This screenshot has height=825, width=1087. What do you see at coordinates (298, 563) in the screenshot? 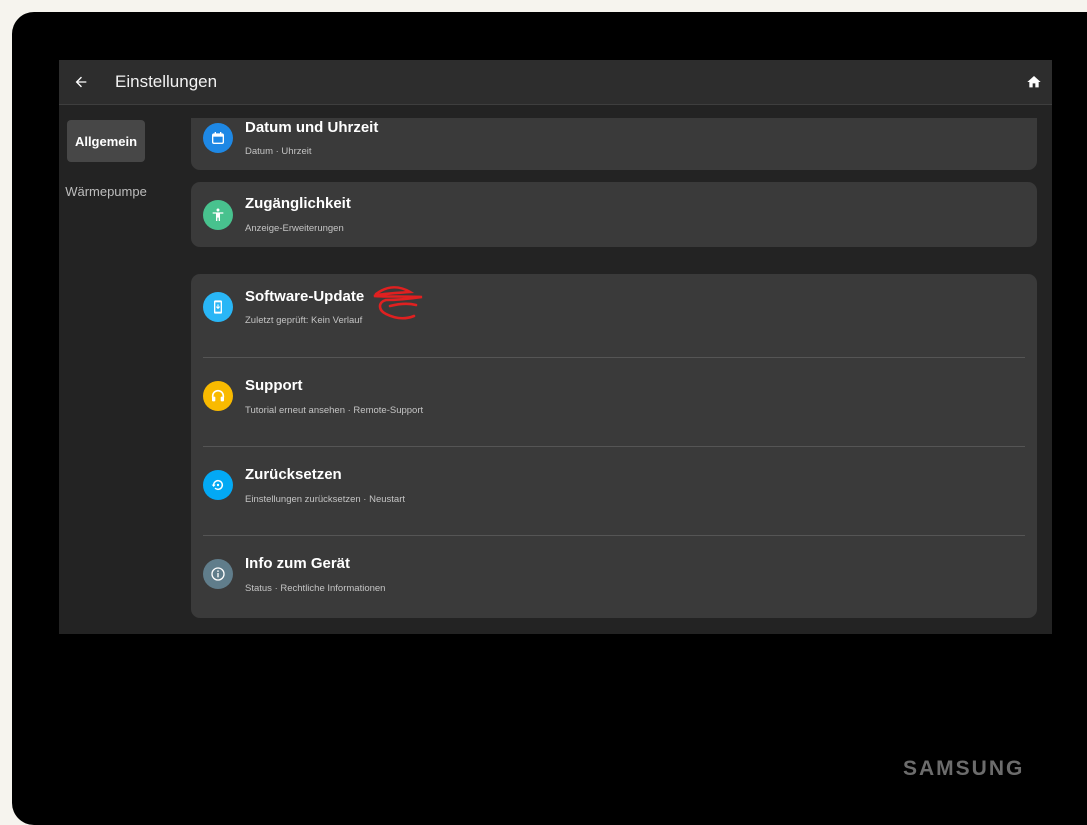
I see `row-title: Info zum Gerät` at bounding box center [298, 563].